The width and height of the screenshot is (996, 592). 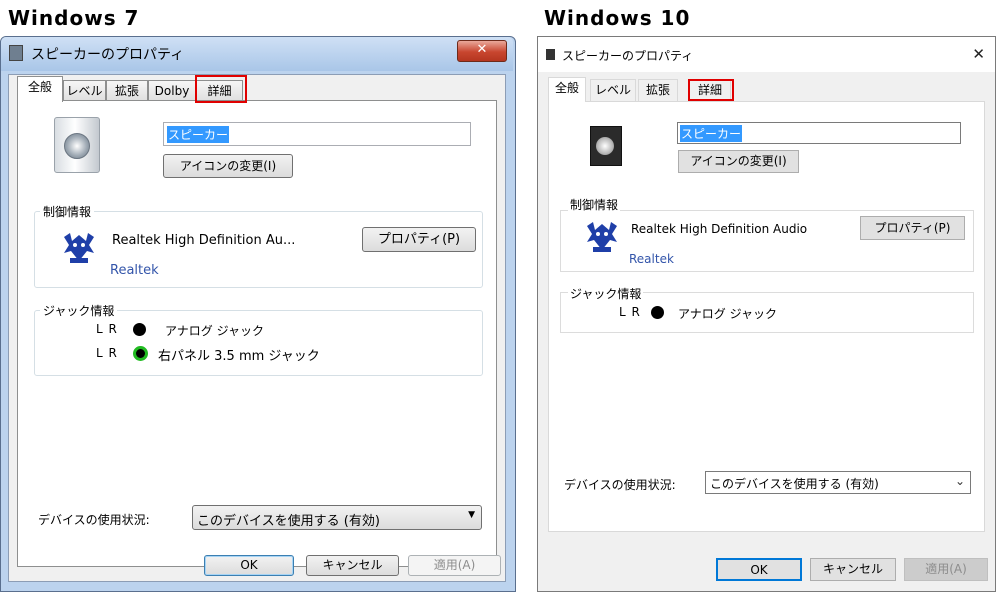 What do you see at coordinates (719, 229) in the screenshot?
I see `controller-name: Realtek High Definition Audio` at bounding box center [719, 229].